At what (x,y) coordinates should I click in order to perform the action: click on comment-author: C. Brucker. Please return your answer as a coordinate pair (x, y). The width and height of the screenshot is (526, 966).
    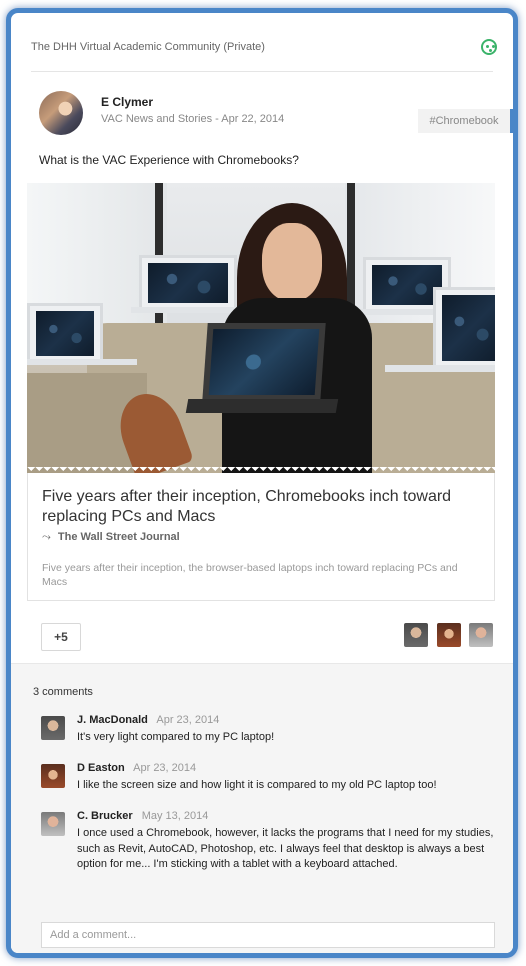
    Looking at the image, I should click on (105, 816).